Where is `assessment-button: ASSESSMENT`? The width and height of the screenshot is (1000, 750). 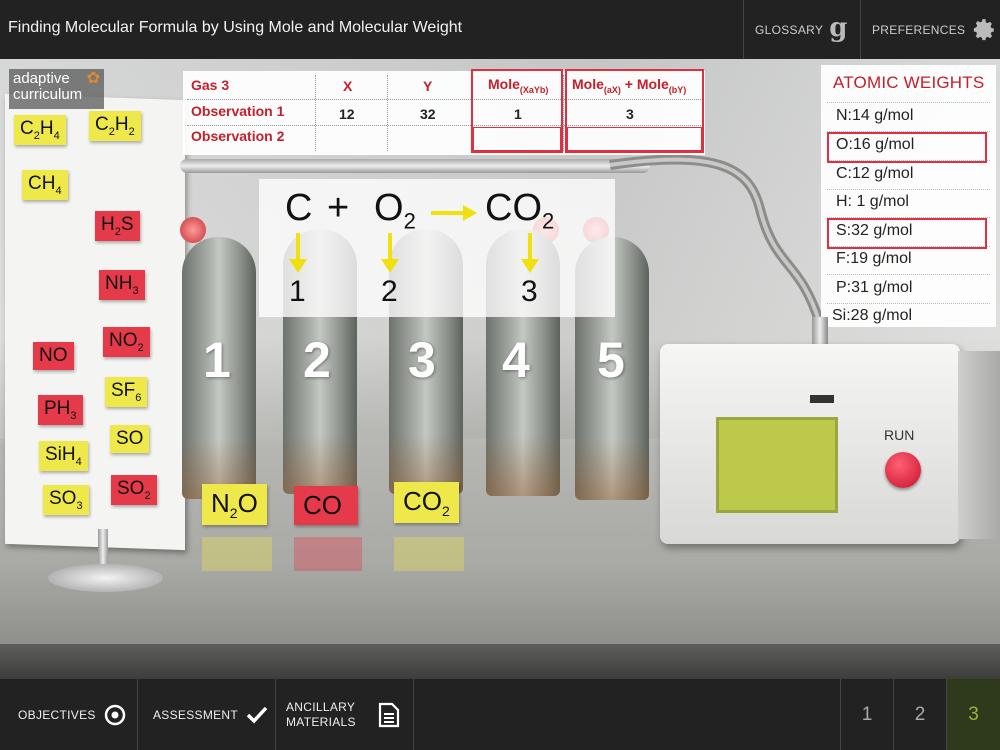
assessment-button: ASSESSMENT is located at coordinates (207, 714).